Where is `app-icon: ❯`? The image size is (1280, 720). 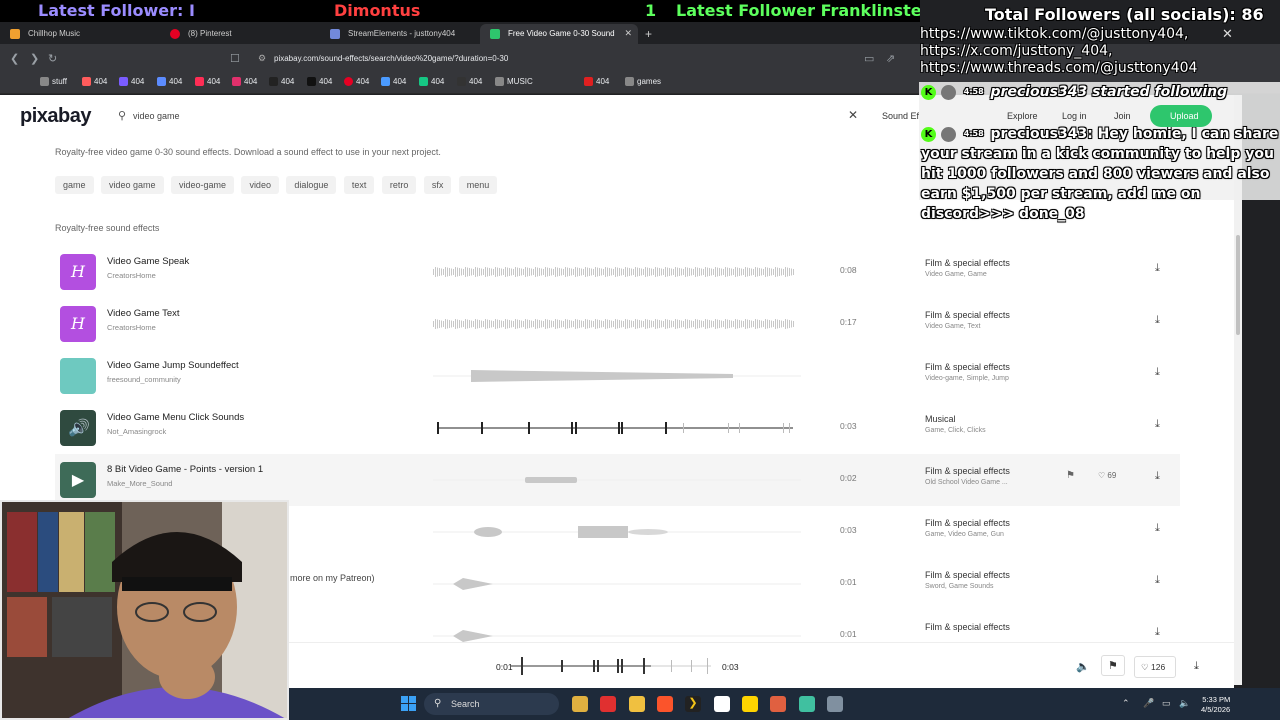 app-icon: ❯ is located at coordinates (693, 704).